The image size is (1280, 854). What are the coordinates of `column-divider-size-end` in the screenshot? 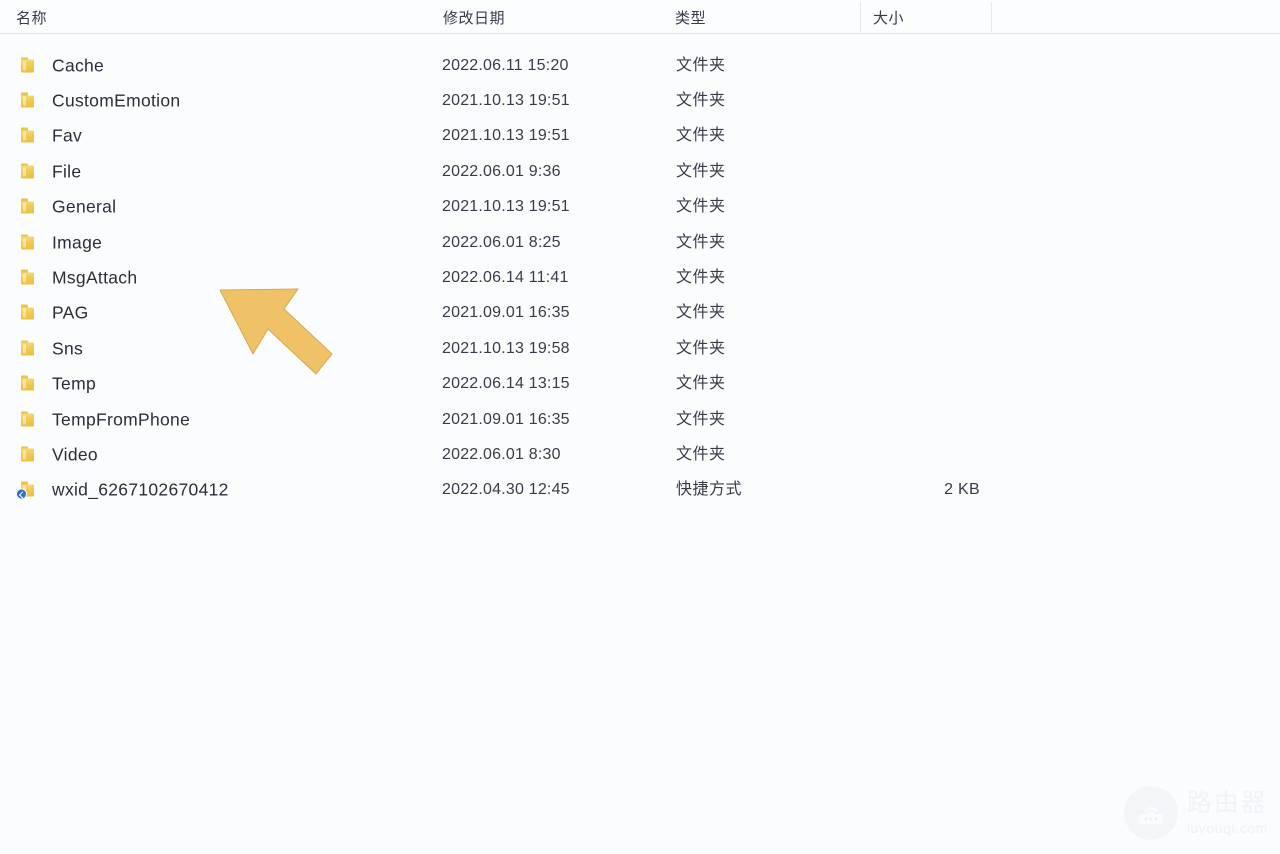 It's located at (991, 17).